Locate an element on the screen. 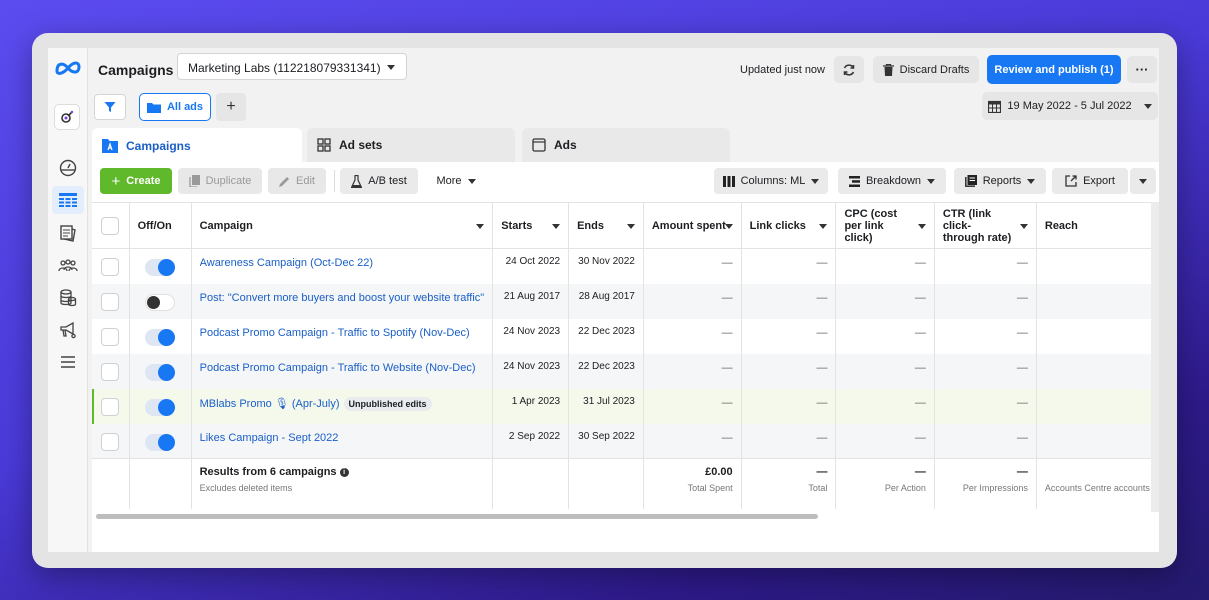 This screenshot has width=1209, height=600. column-header-reach: Reach is located at coordinates (1097, 225).